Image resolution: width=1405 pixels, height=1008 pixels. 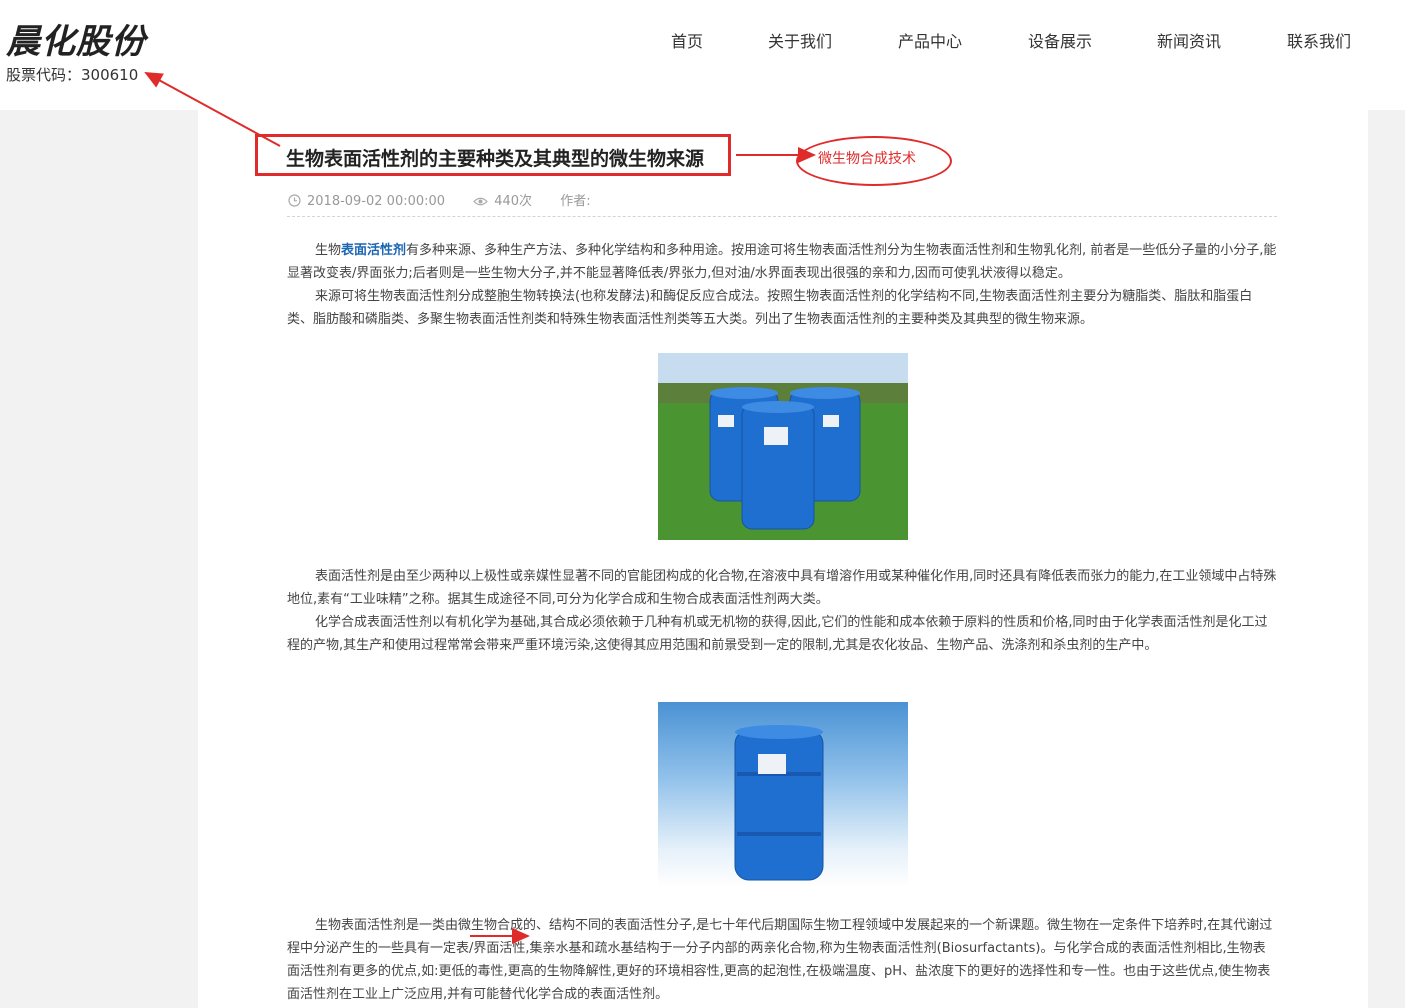 I want to click on drum-illustration, so click(x=779, y=803).